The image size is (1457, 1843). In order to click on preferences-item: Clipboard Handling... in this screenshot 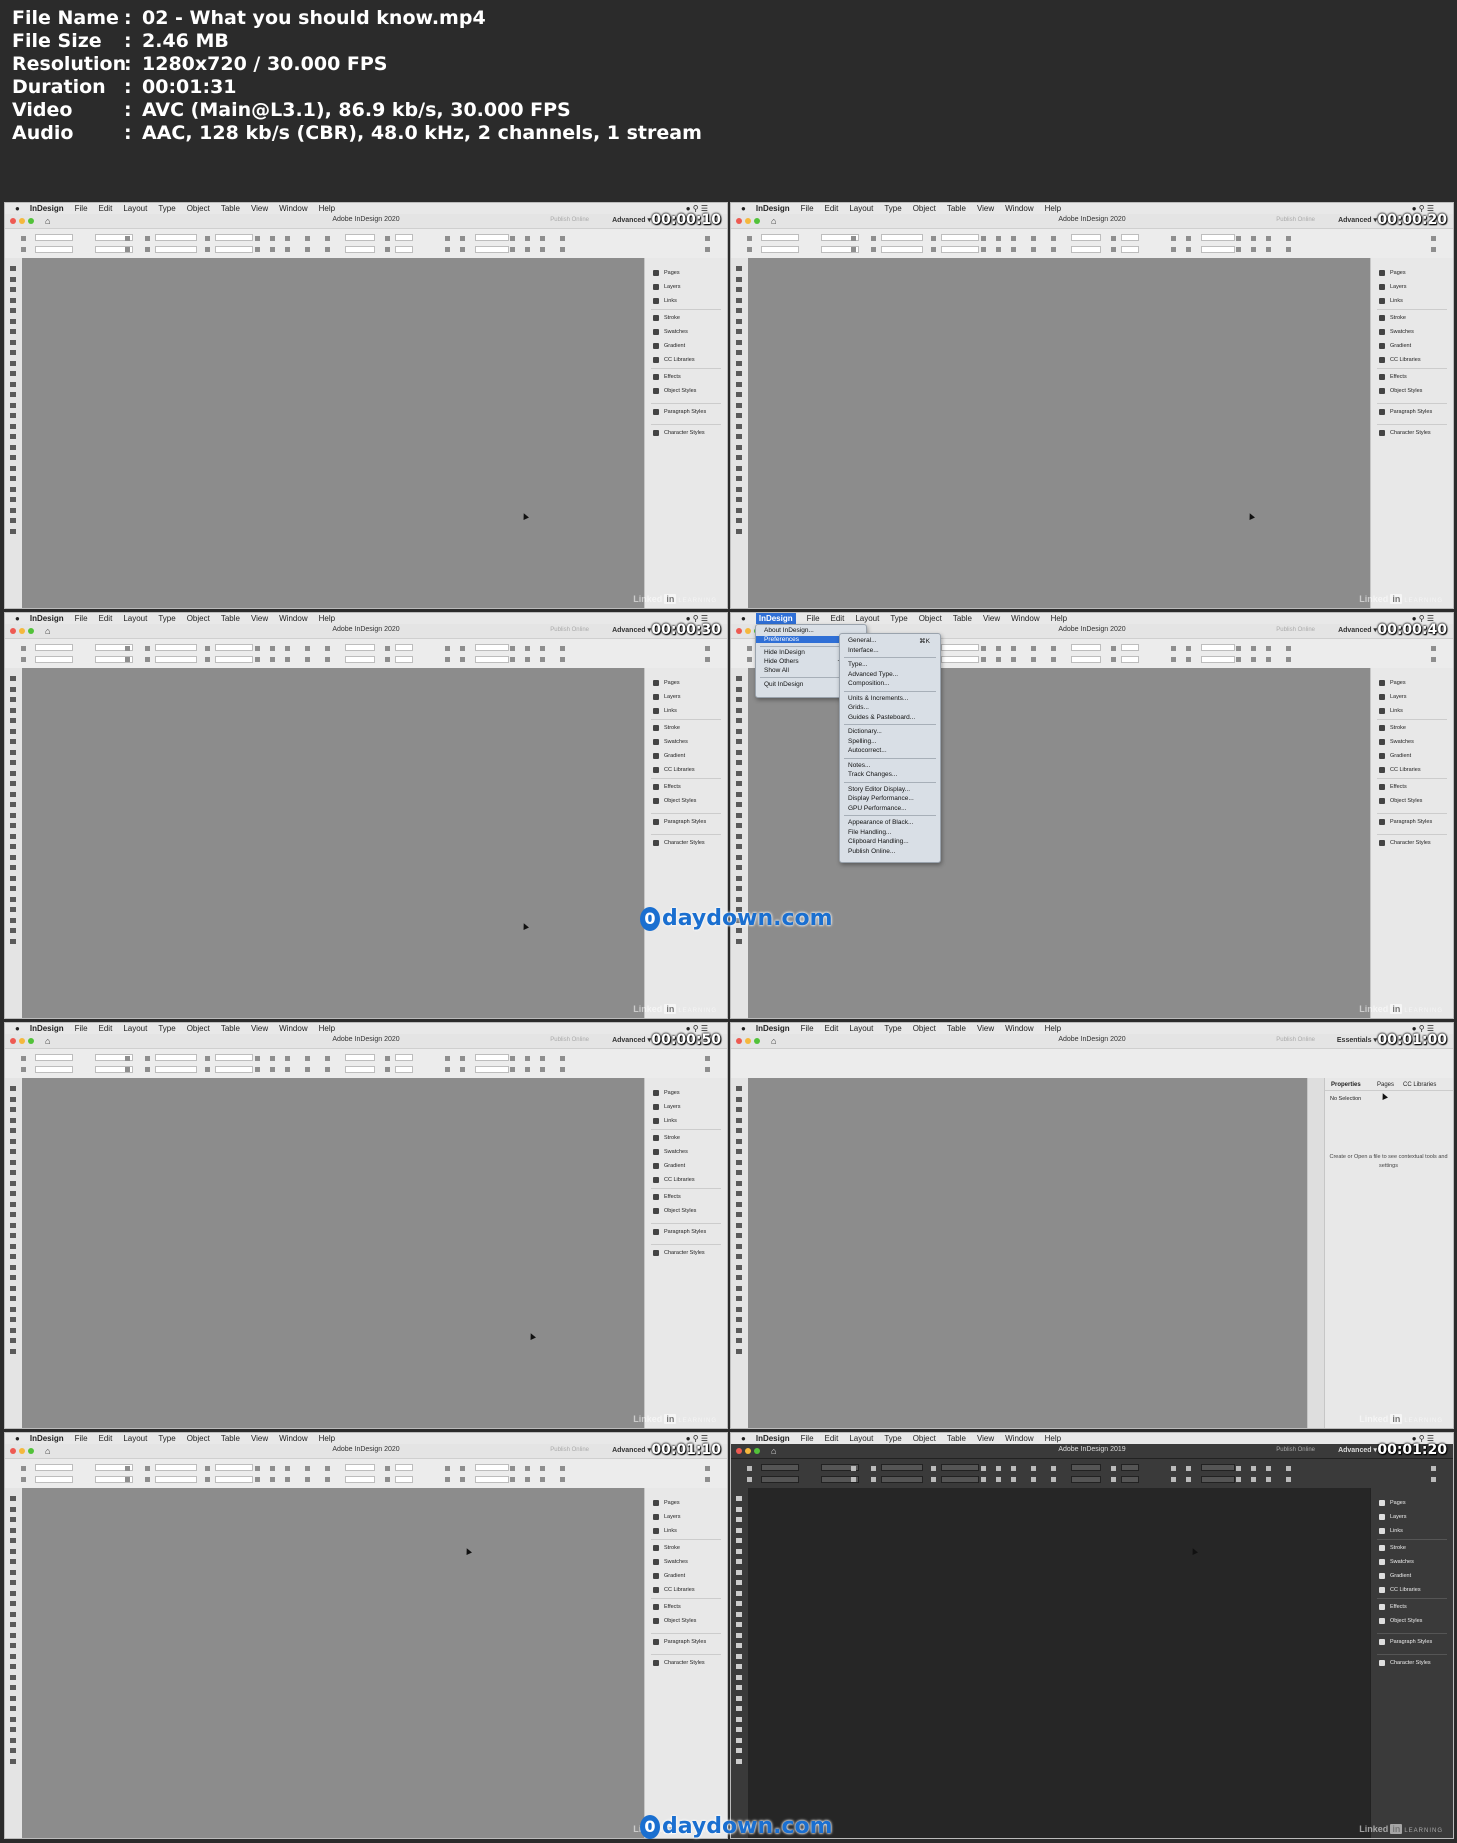, I will do `click(891, 841)`.